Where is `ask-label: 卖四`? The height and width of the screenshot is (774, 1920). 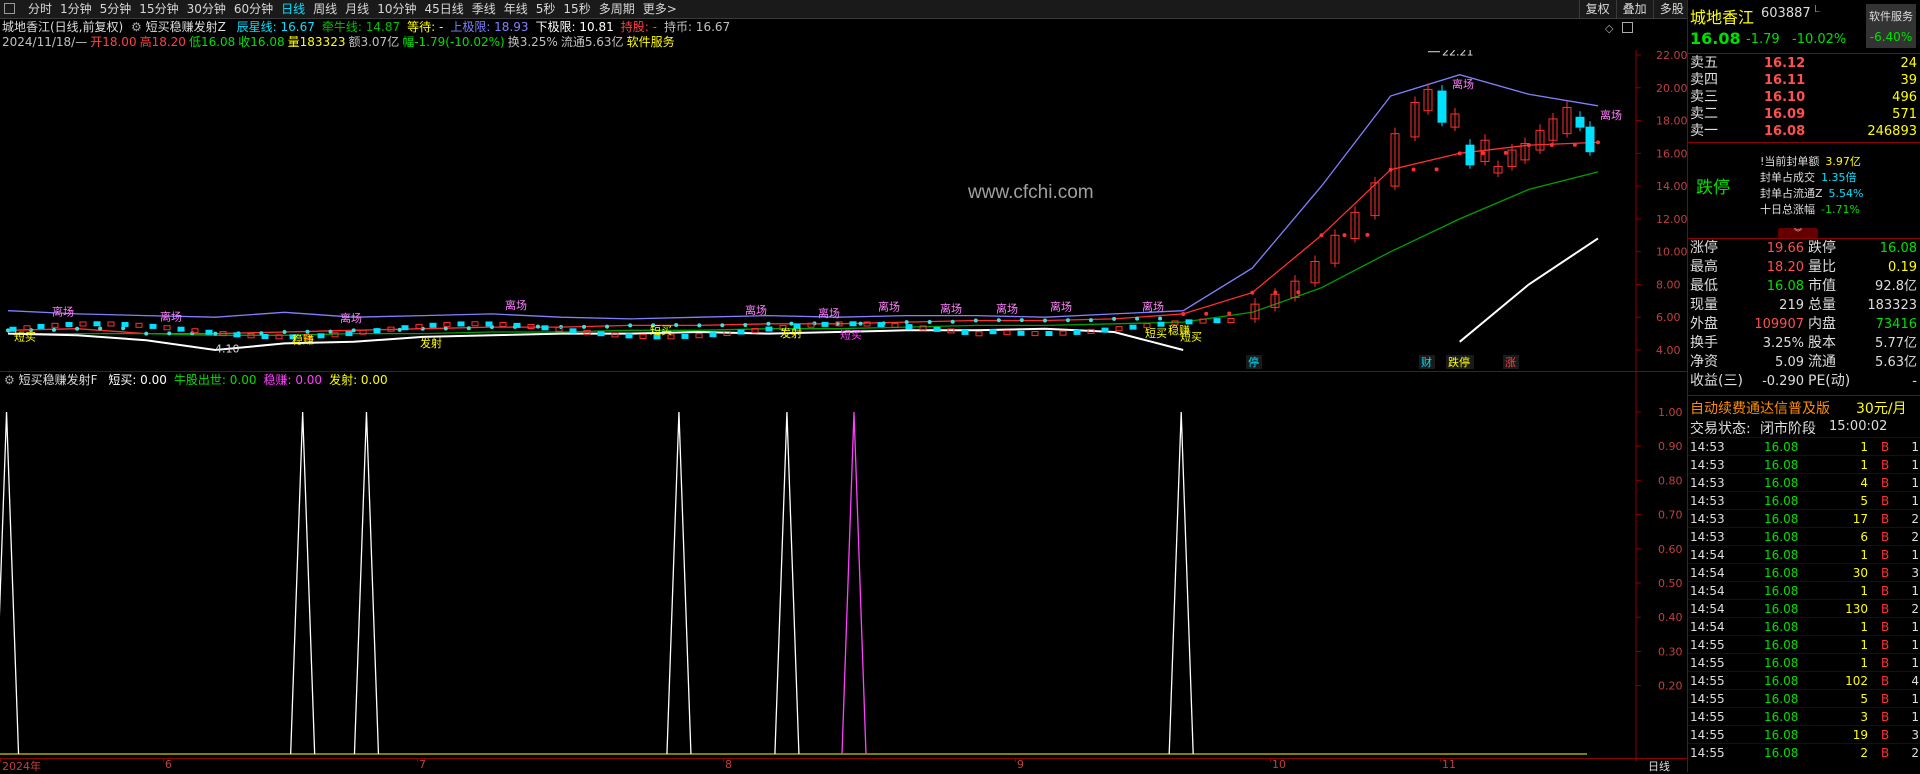 ask-label: 卖四 is located at coordinates (1704, 80).